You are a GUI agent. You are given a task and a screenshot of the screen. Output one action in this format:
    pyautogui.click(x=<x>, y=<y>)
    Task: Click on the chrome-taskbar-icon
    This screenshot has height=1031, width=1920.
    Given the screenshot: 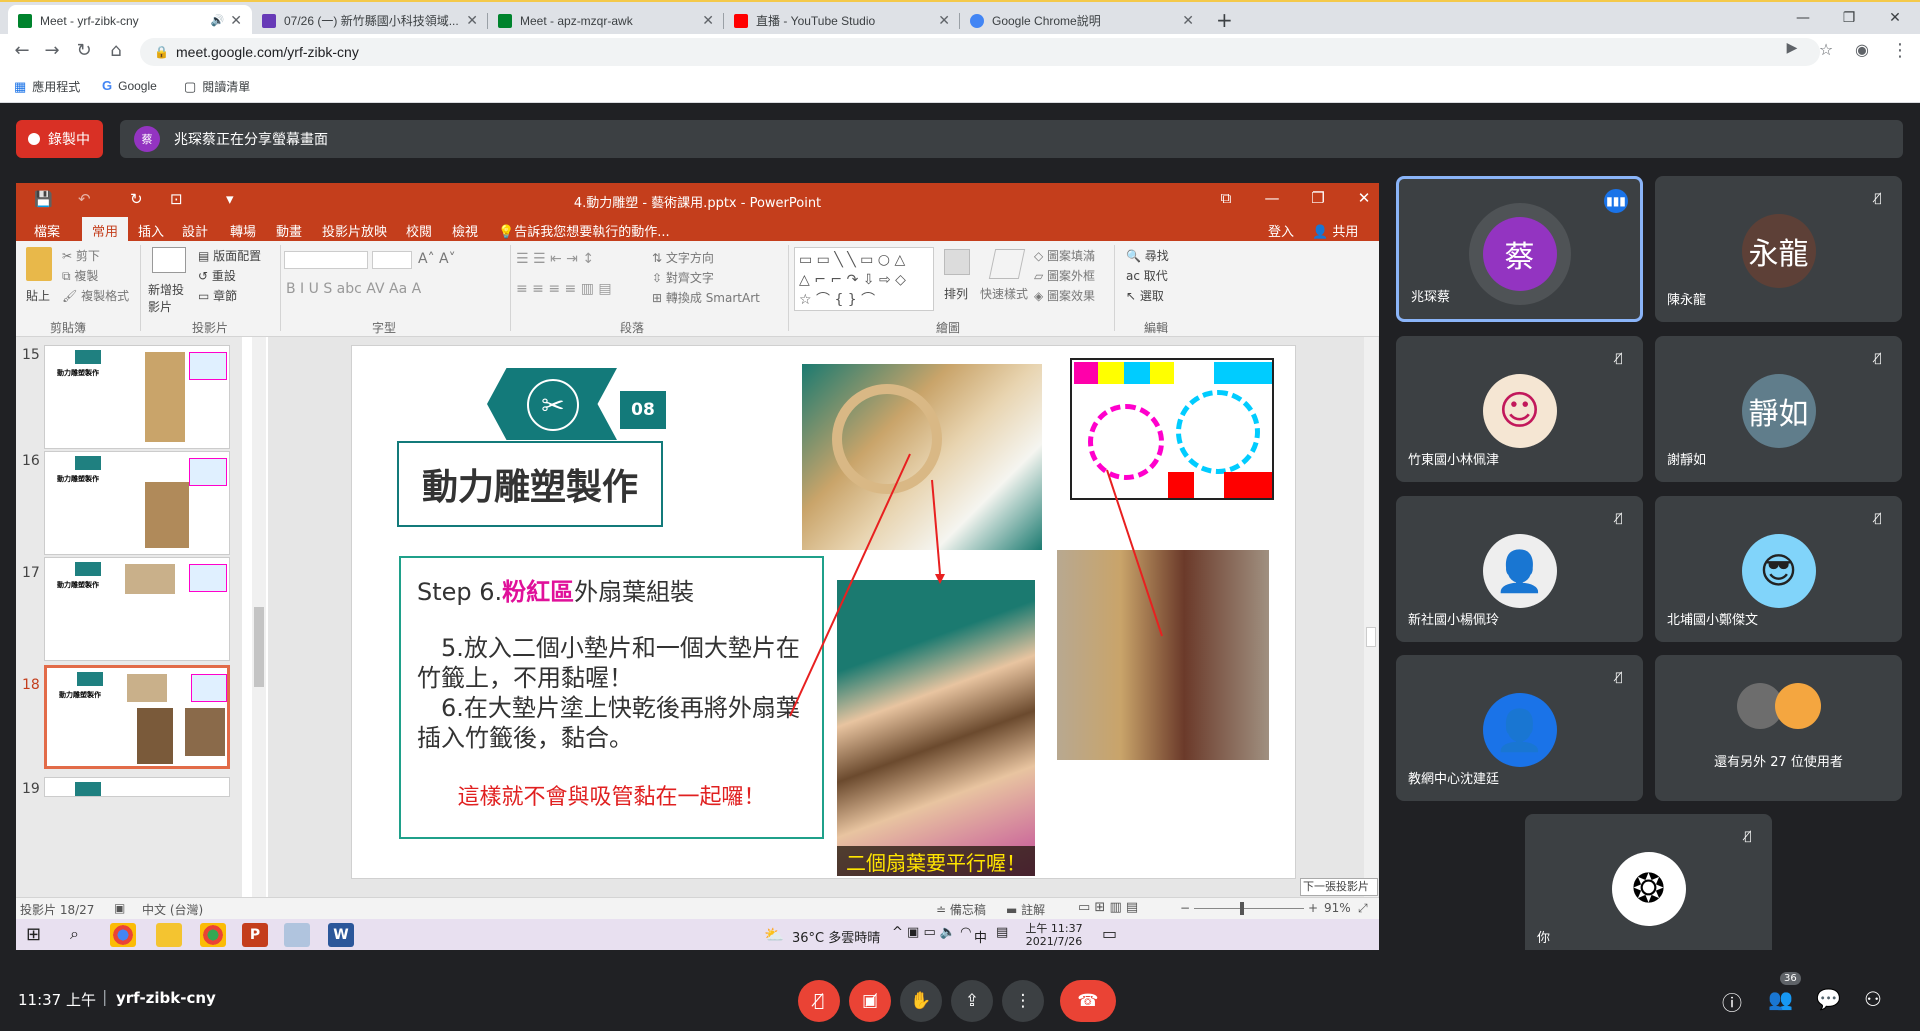 What is the action you would take?
    pyautogui.click(x=123, y=935)
    